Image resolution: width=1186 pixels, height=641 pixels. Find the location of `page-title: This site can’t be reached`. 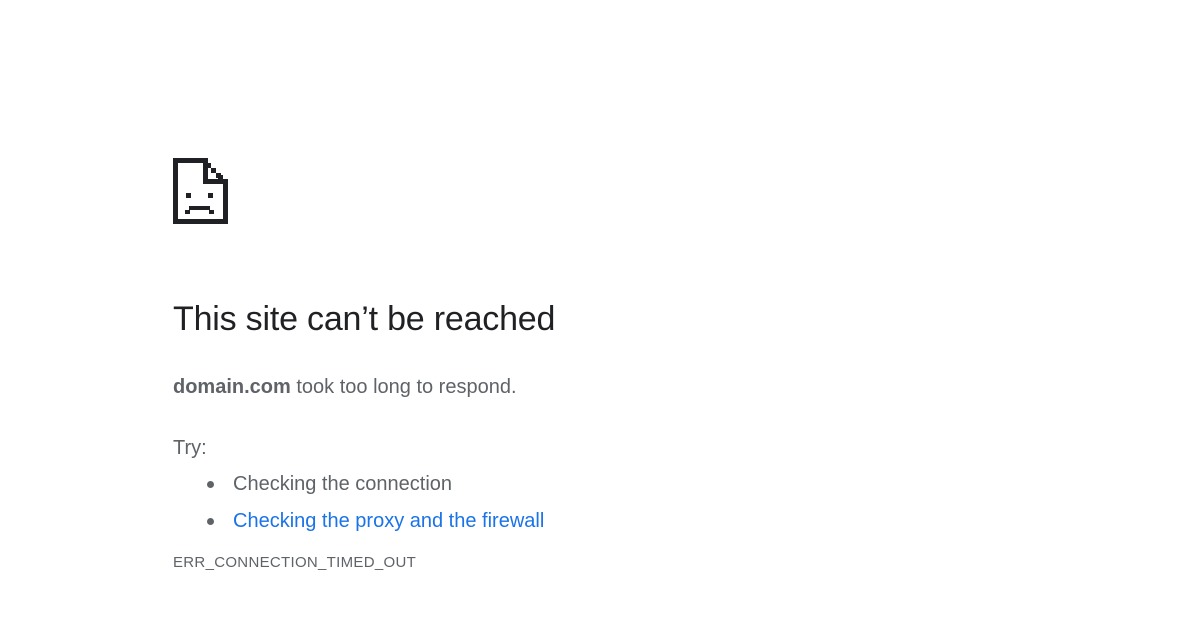

page-title: This site can’t be reached is located at coordinates (364, 319).